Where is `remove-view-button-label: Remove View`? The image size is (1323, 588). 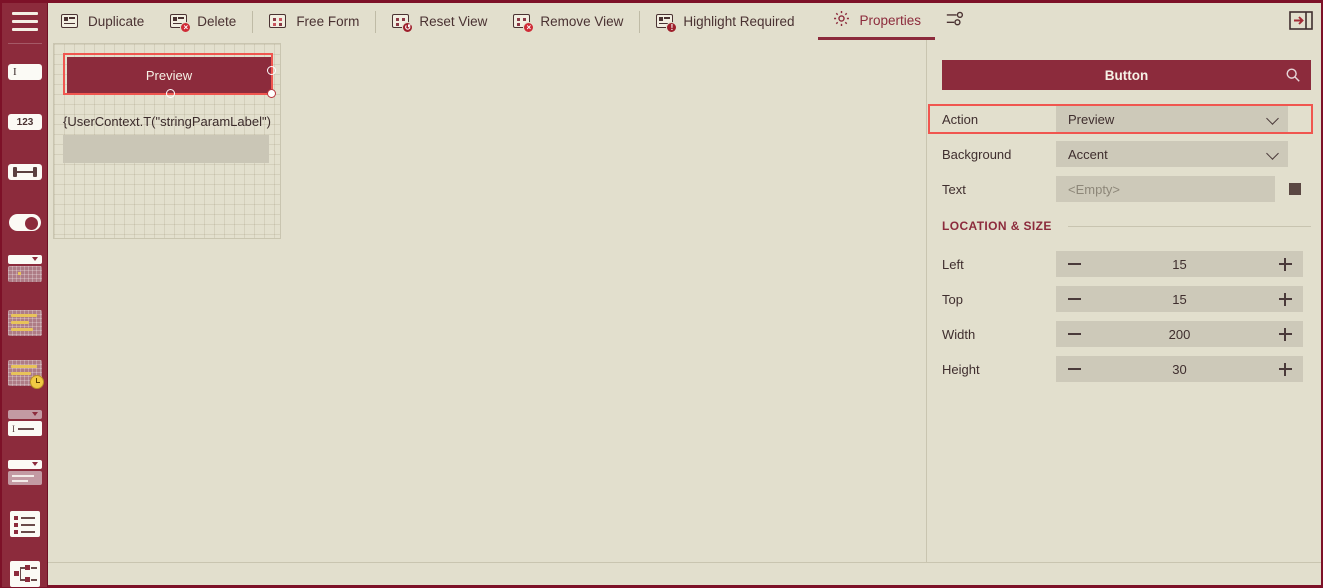
remove-view-button-label: Remove View is located at coordinates (582, 21).